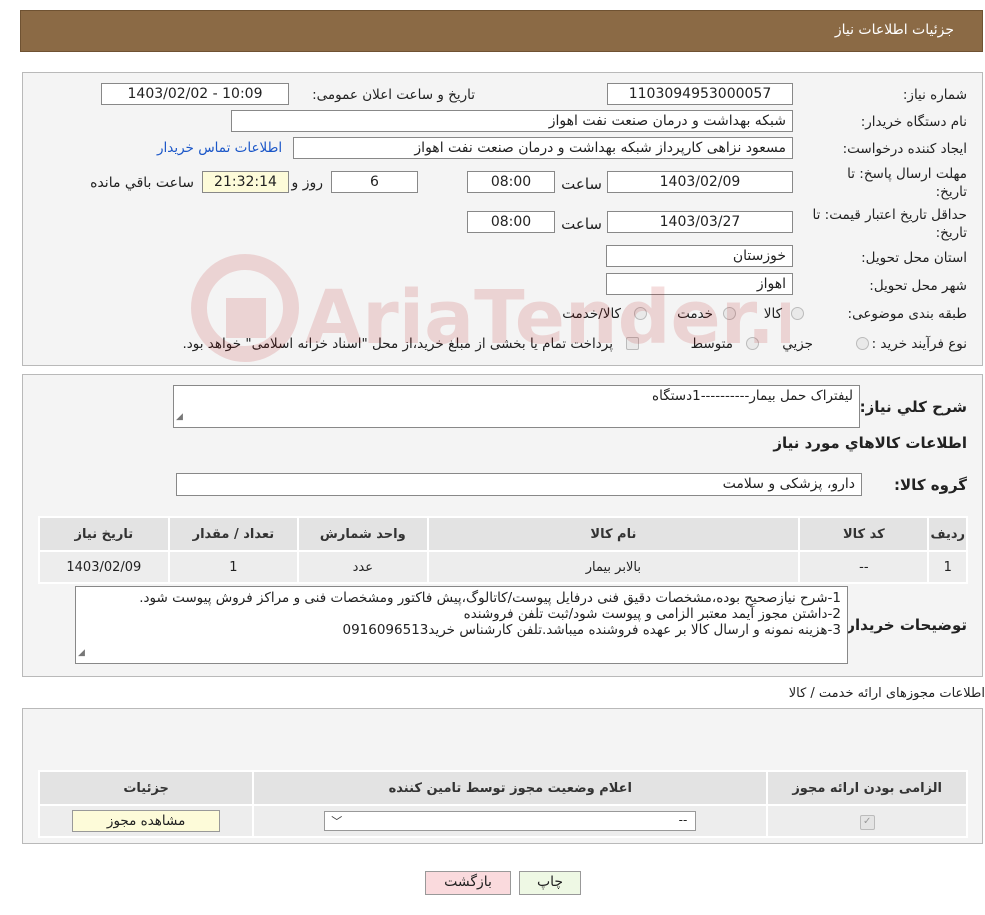 Image resolution: width=985 pixels, height=915 pixels. Describe the element at coordinates (363, 534) in the screenshot. I see `col-unit: واحد شمارش` at that location.